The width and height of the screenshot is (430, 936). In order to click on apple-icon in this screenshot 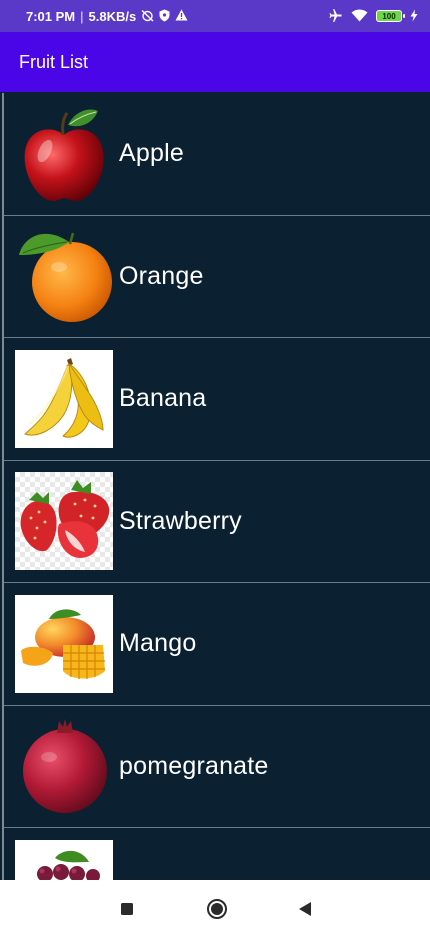, I will do `click(64, 154)`.